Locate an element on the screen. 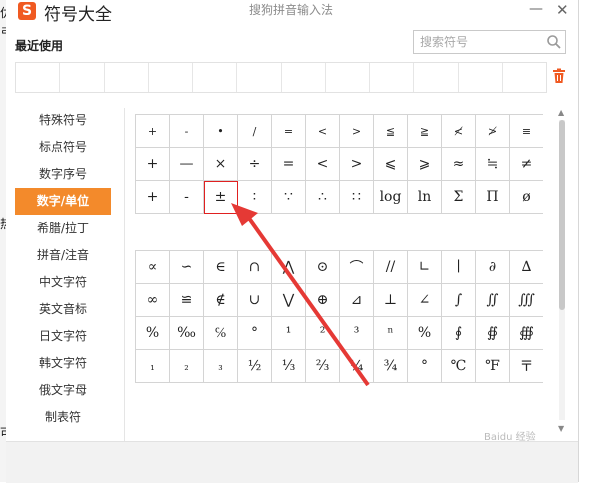 Image resolution: width=594 pixels, height=483 pixels. search-input is located at coordinates (484, 42).